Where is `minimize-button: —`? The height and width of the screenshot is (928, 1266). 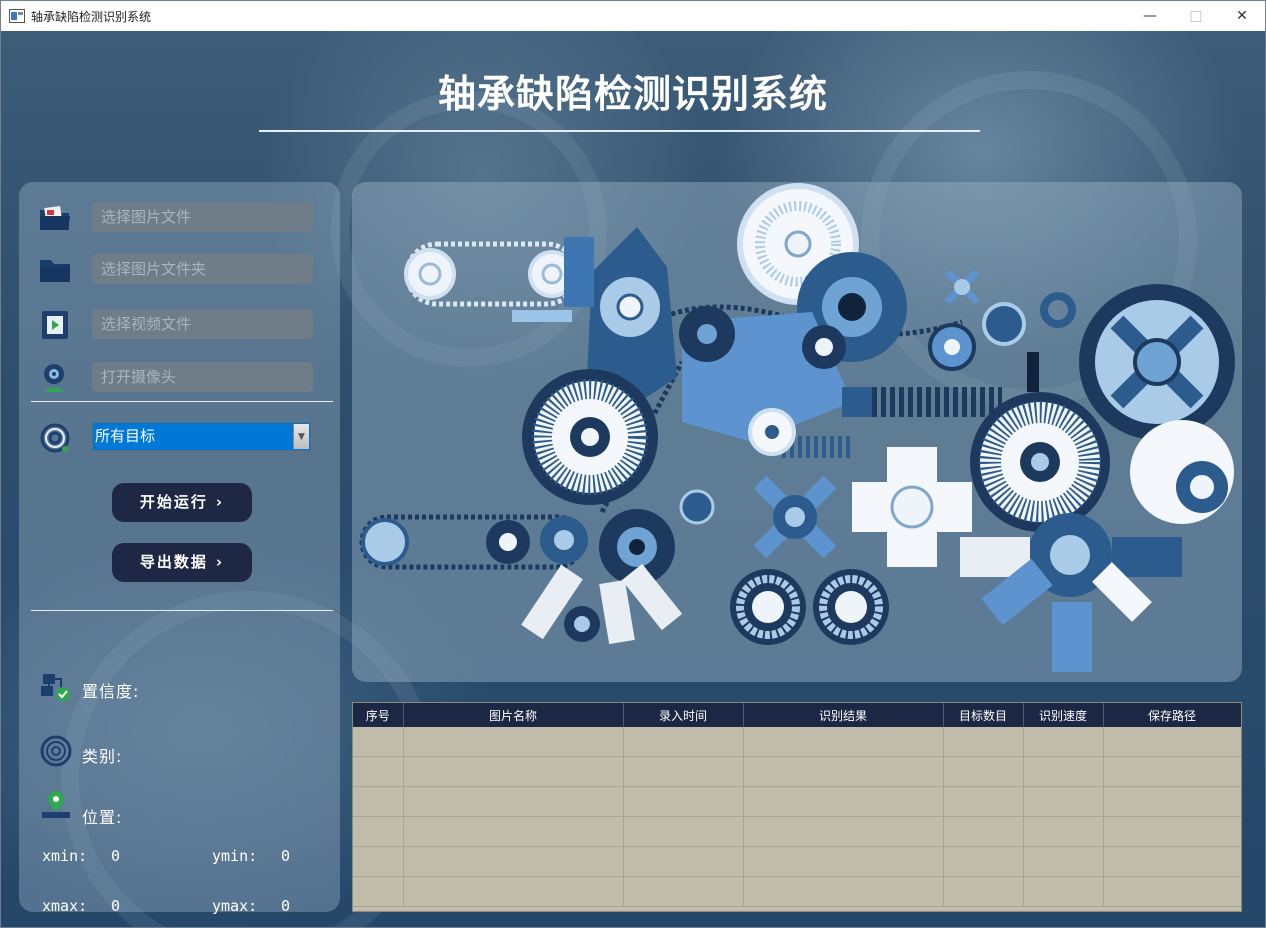 minimize-button: — is located at coordinates (1150, 16).